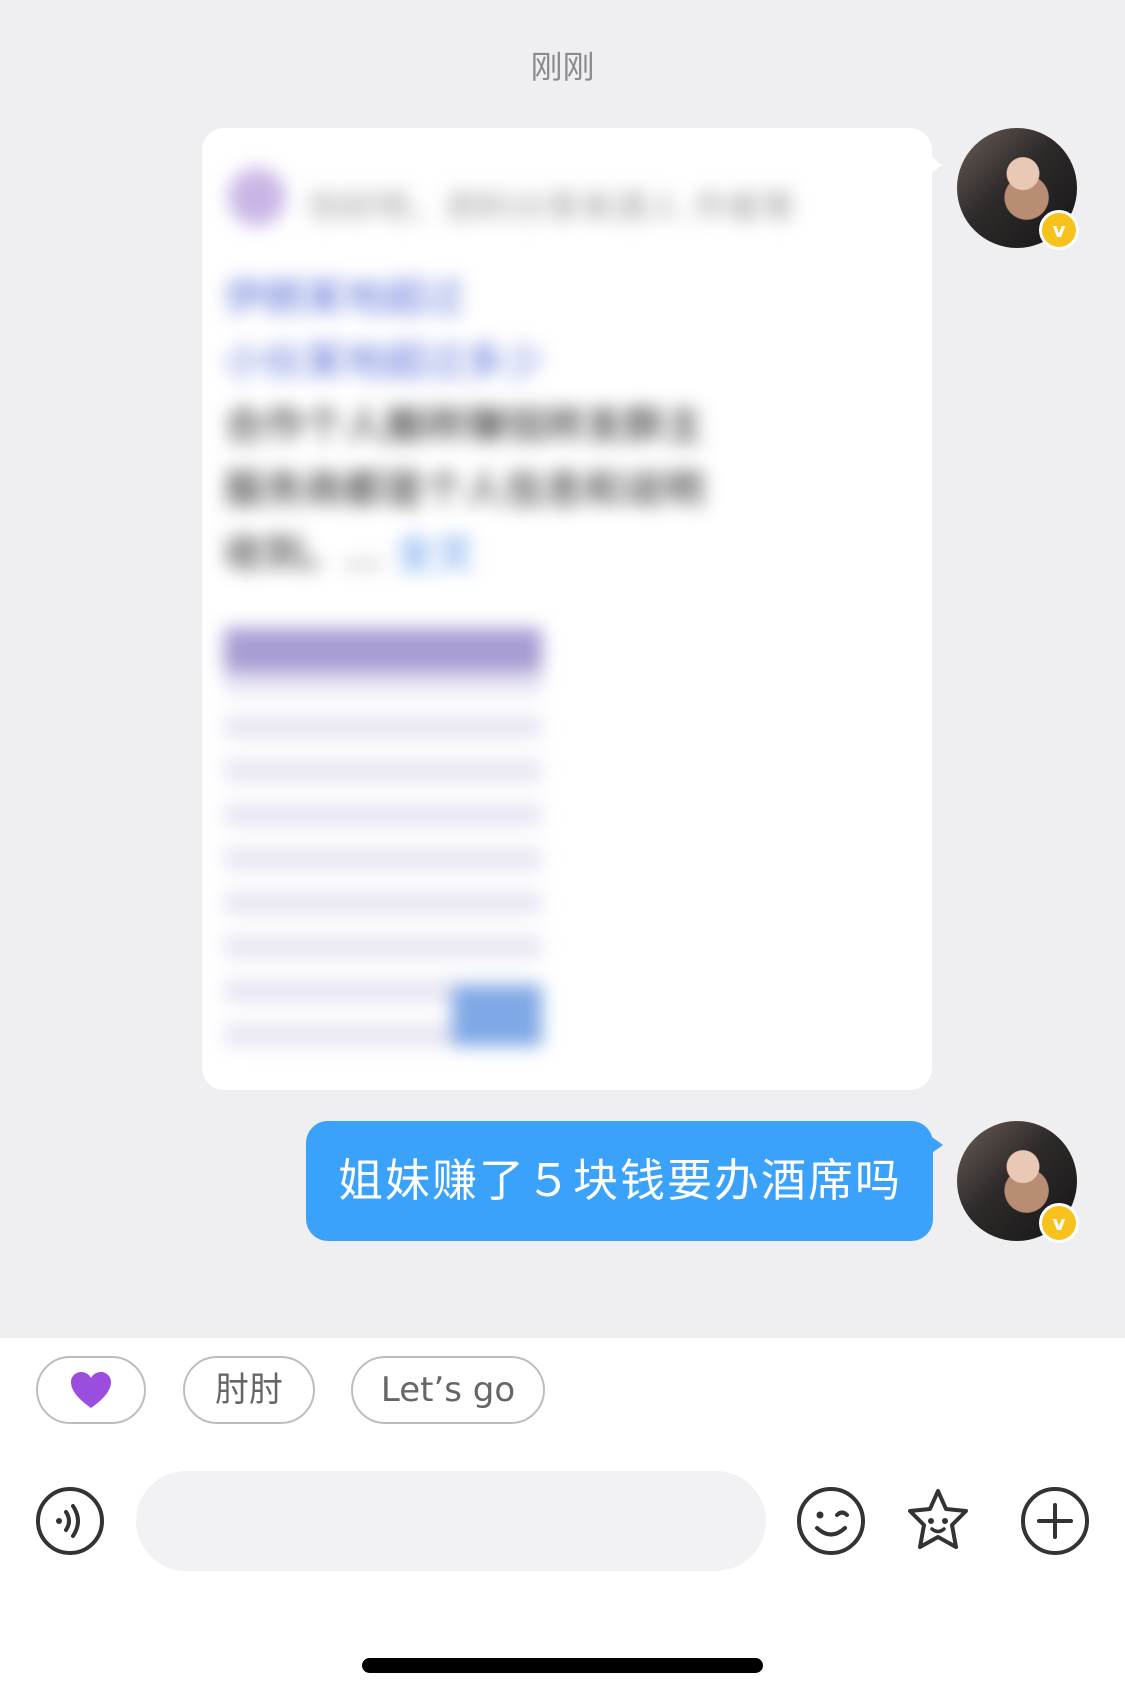 Image resolution: width=1125 pixels, height=1698 pixels. I want to click on quick-reply-zhouzhou: 肘肘, so click(249, 1390).